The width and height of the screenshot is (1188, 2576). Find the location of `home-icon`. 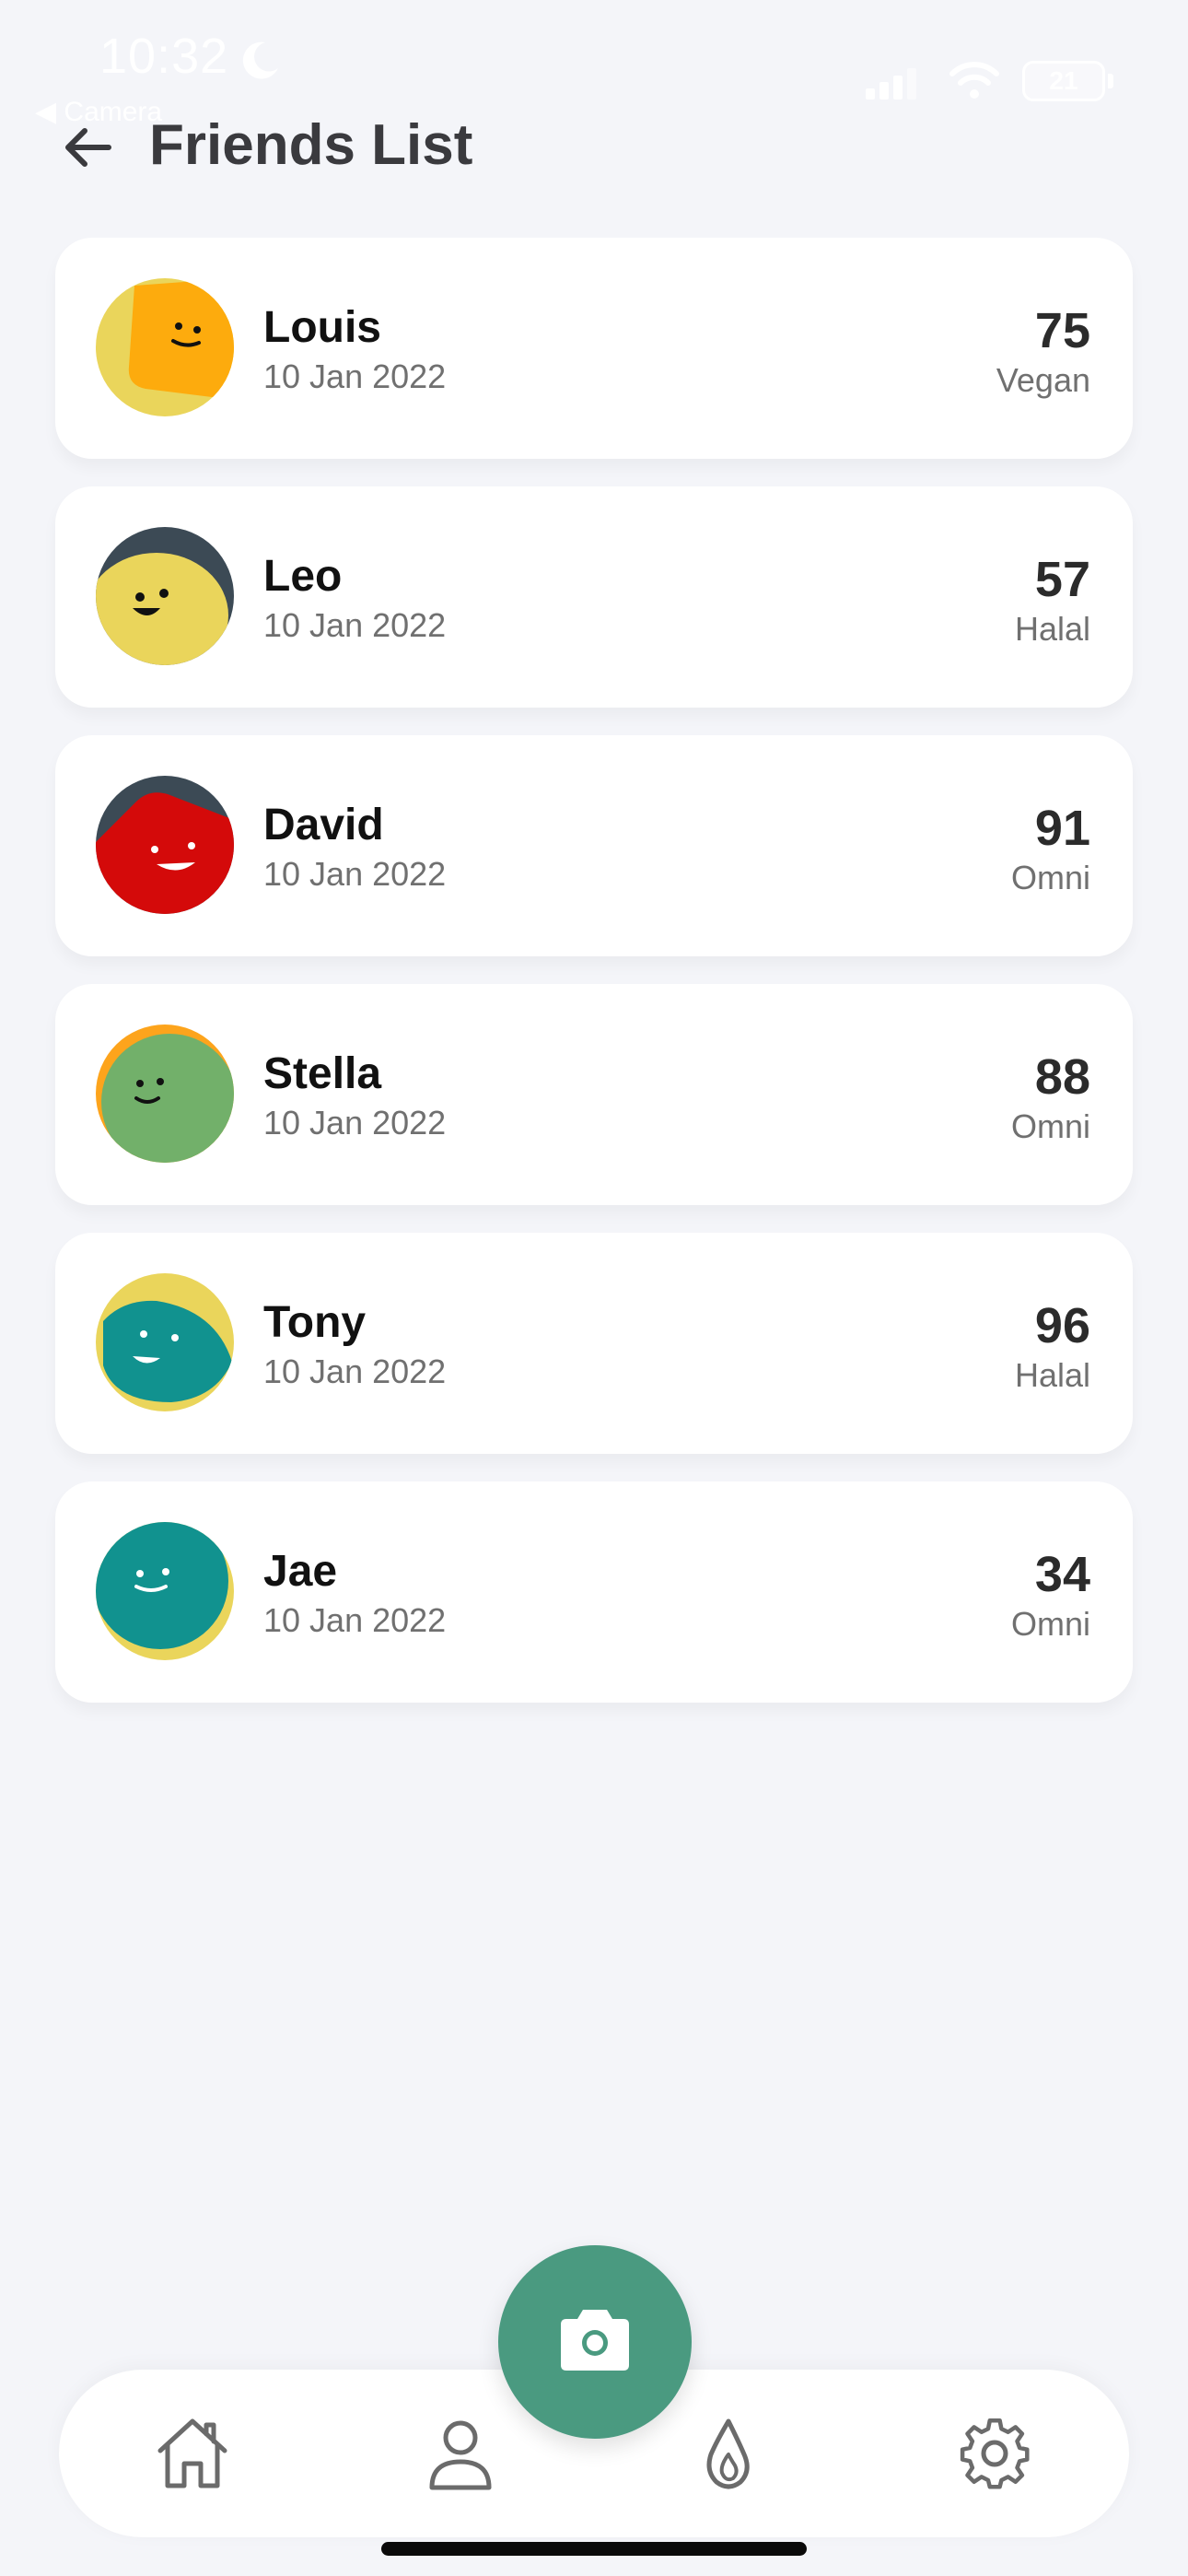

home-icon is located at coordinates (192, 2453).